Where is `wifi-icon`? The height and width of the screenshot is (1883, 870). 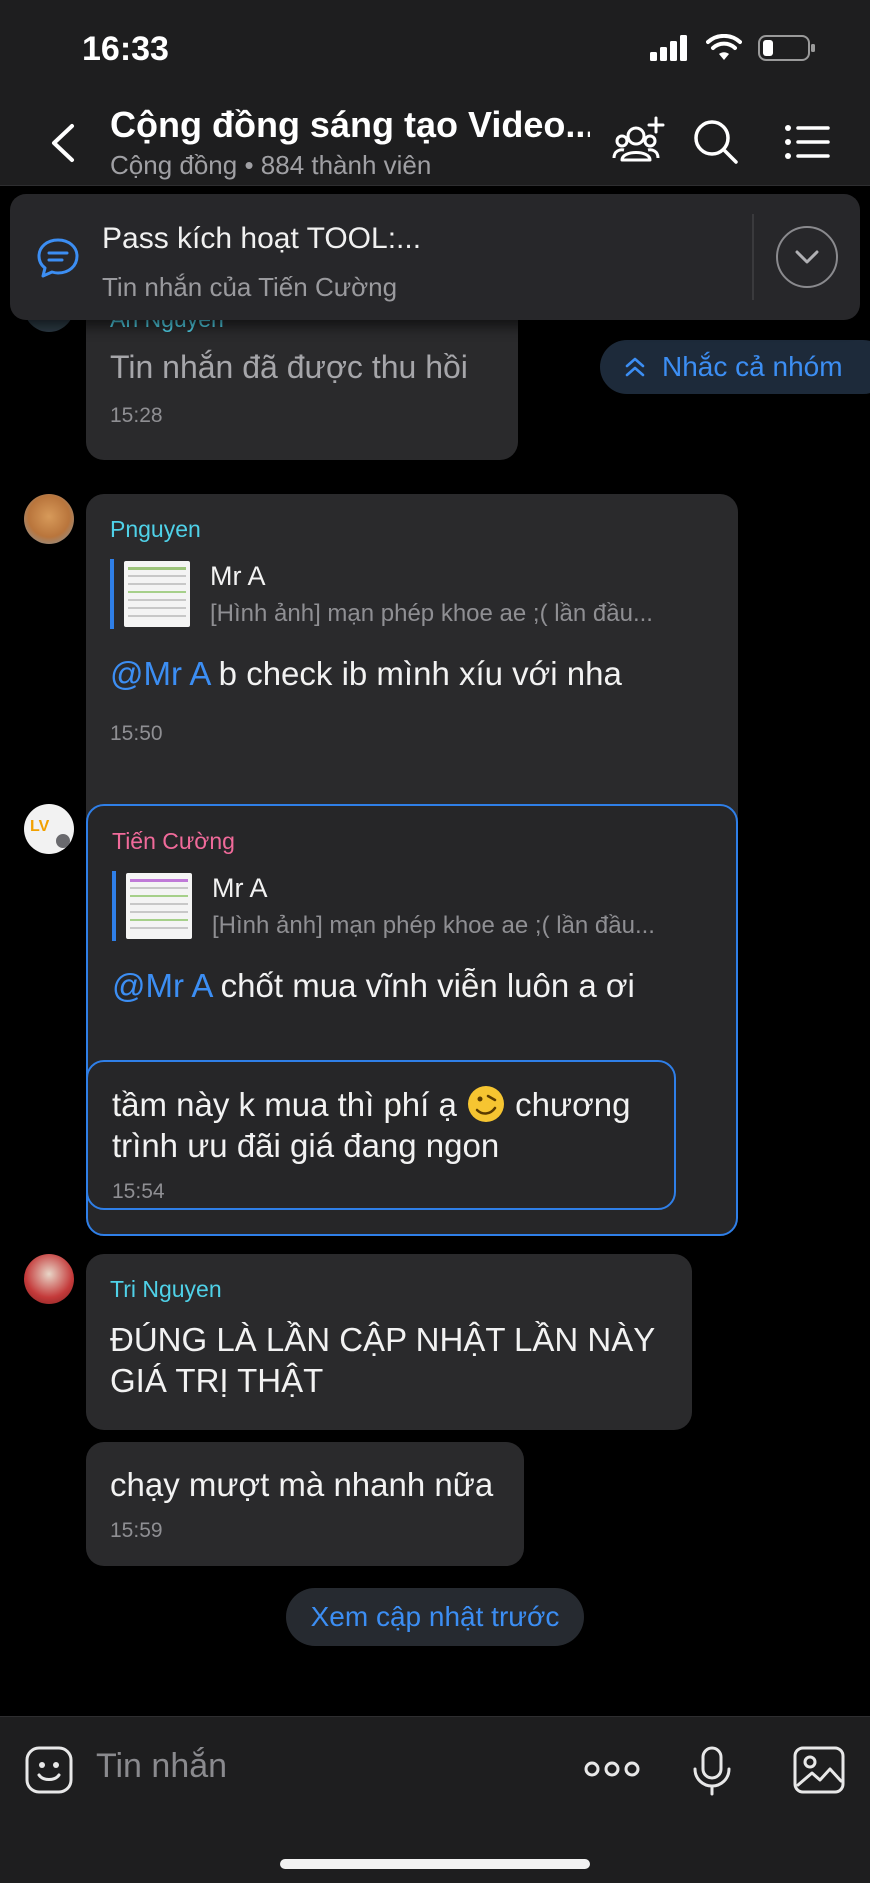 wifi-icon is located at coordinates (724, 47).